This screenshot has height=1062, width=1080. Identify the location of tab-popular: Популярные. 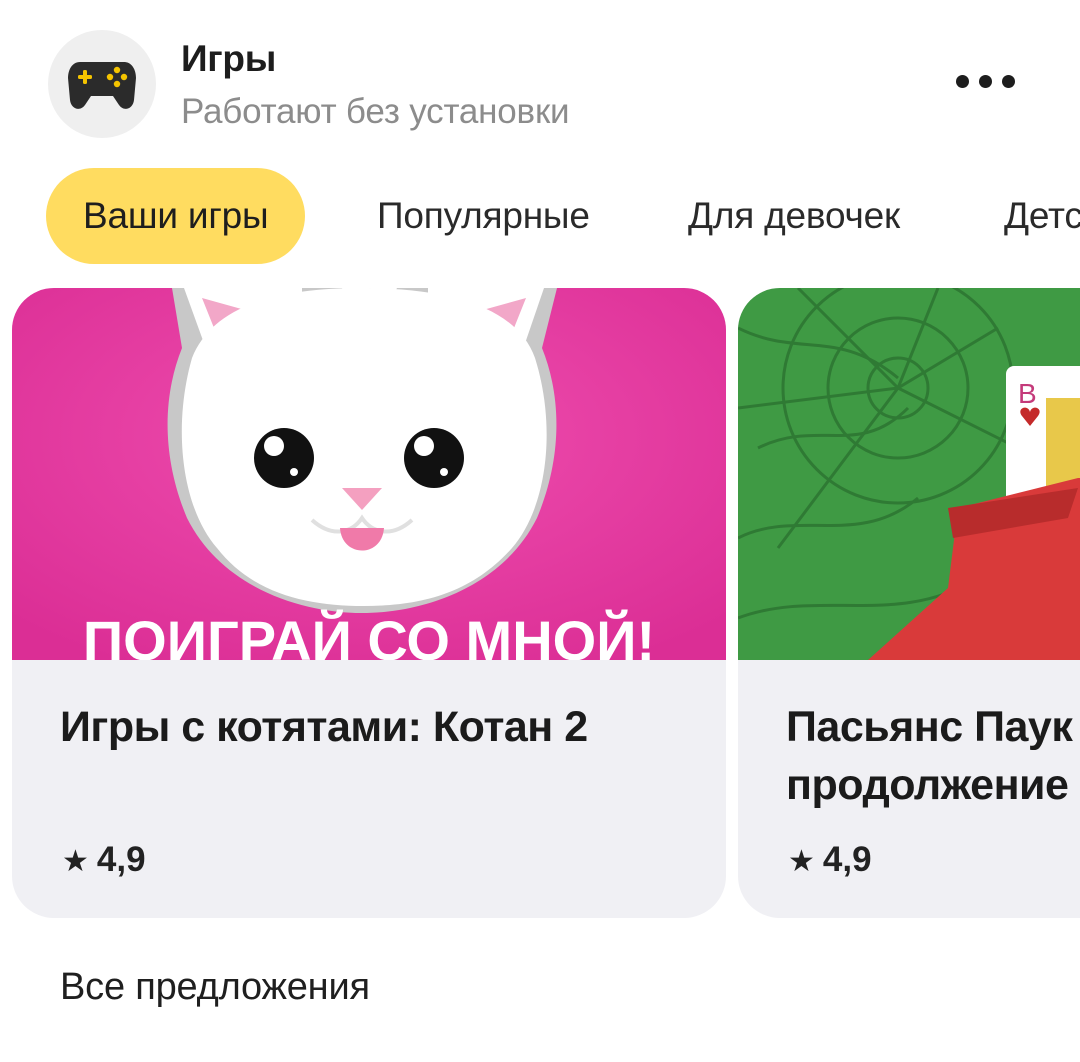
(483, 216).